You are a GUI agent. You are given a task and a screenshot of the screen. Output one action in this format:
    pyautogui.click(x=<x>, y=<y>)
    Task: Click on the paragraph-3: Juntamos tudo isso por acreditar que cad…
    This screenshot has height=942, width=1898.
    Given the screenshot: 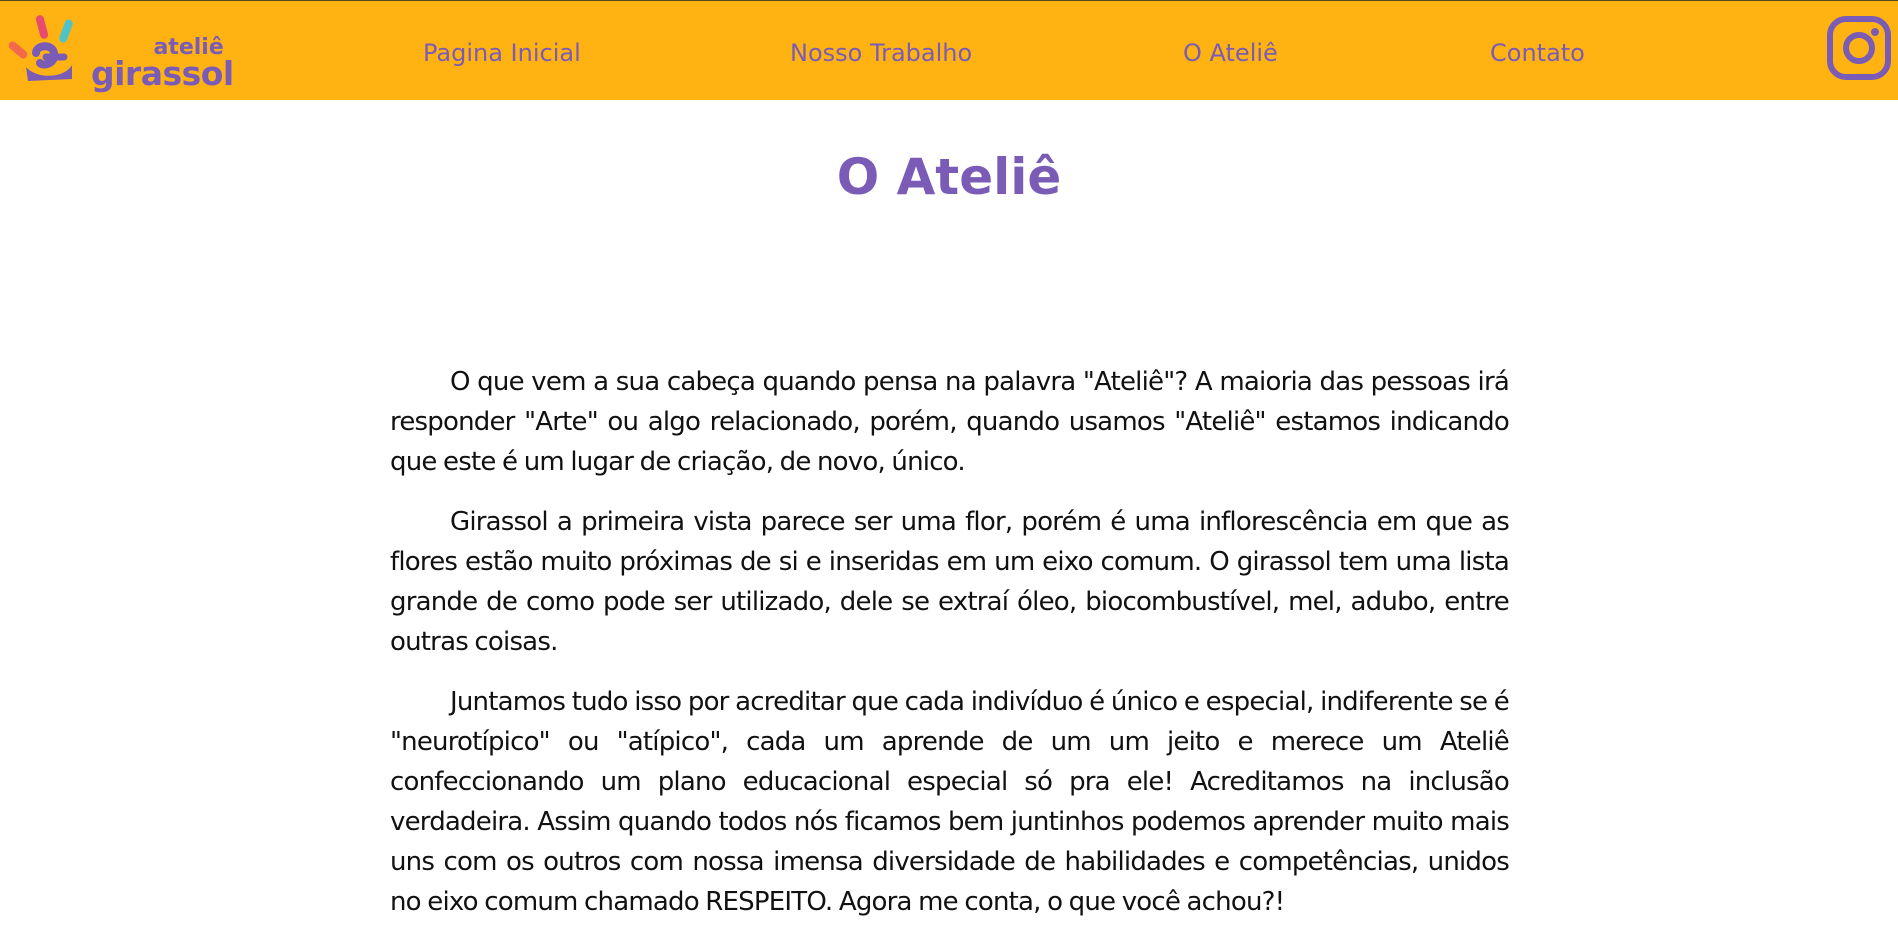 What is the action you would take?
    pyautogui.click(x=950, y=802)
    